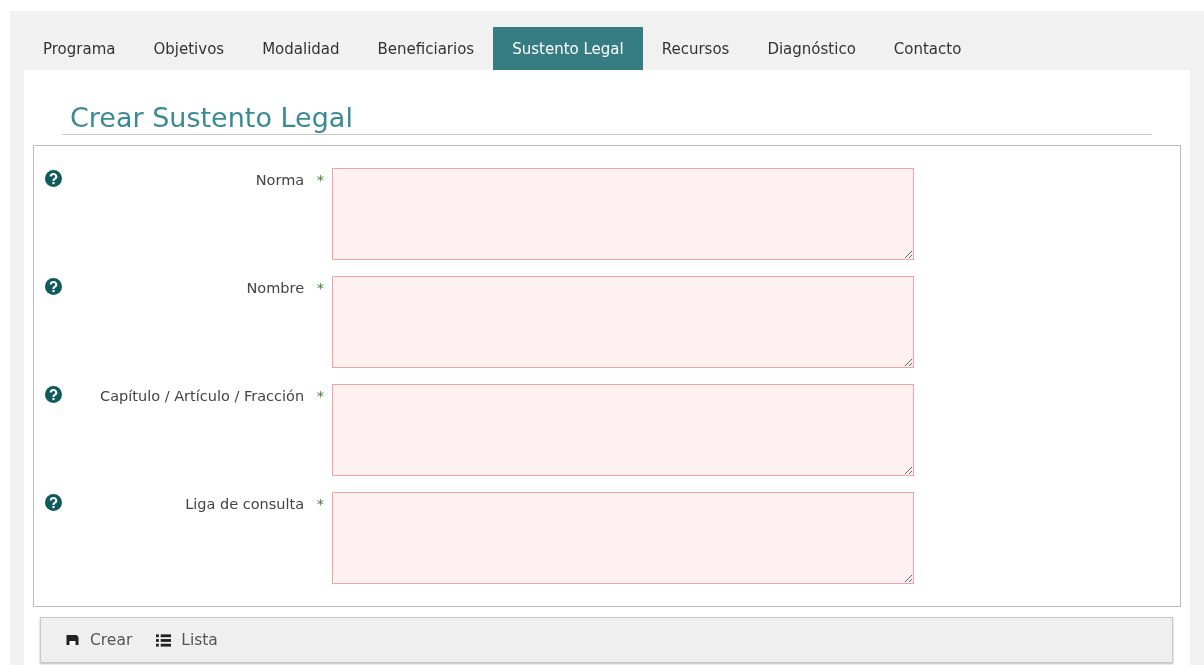  What do you see at coordinates (280, 180) in the screenshot?
I see `field-label: Norma` at bounding box center [280, 180].